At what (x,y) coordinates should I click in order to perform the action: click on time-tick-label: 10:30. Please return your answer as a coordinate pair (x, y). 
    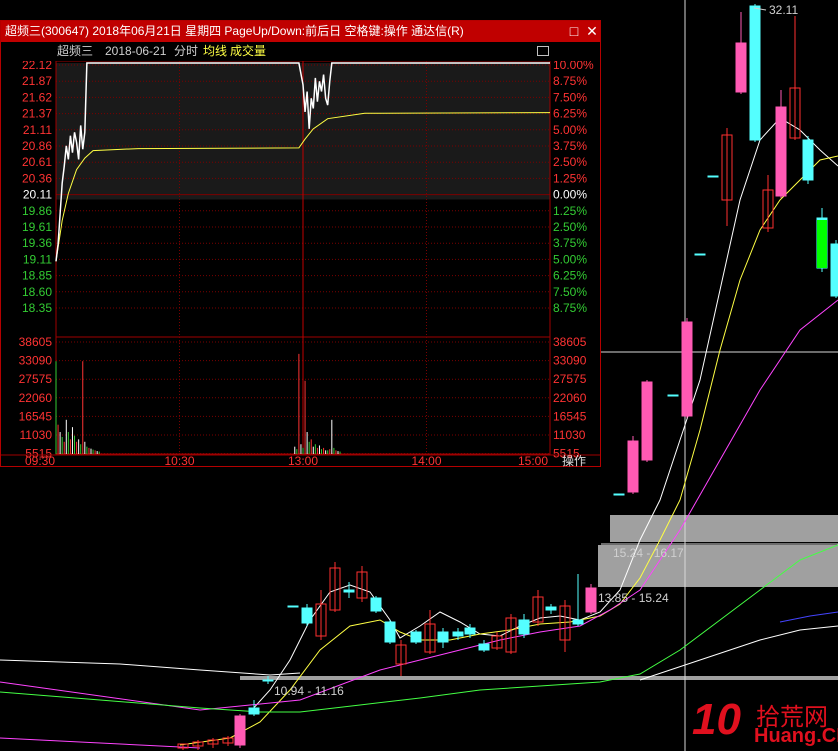
    Looking at the image, I should click on (179, 460).